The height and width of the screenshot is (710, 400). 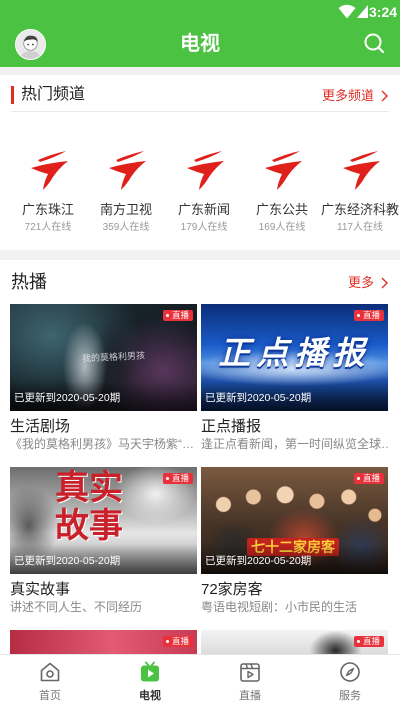 I want to click on nav-label: 直播, so click(x=250, y=696).